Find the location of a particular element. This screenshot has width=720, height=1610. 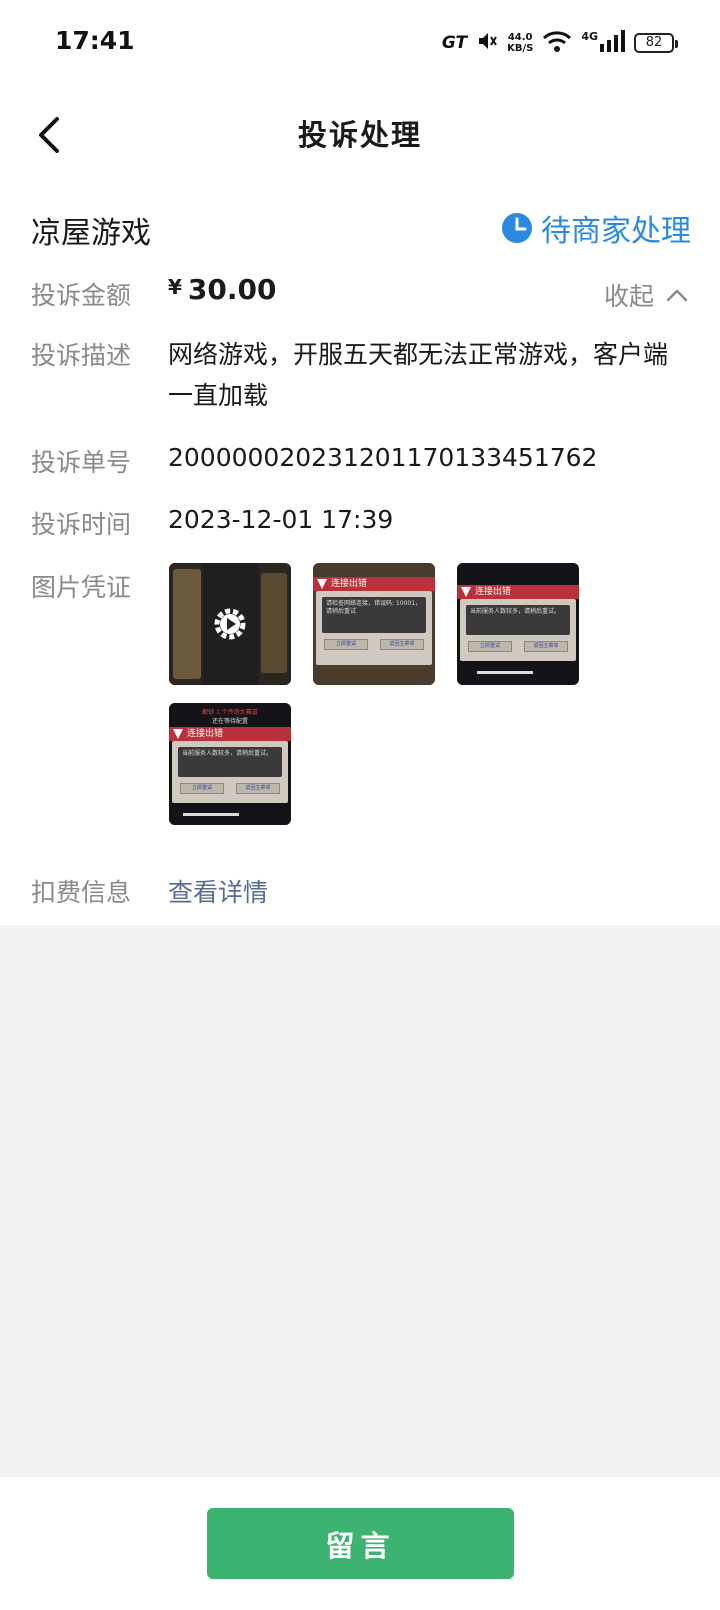

complaint-status: 待商家处理 is located at coordinates (596, 228).